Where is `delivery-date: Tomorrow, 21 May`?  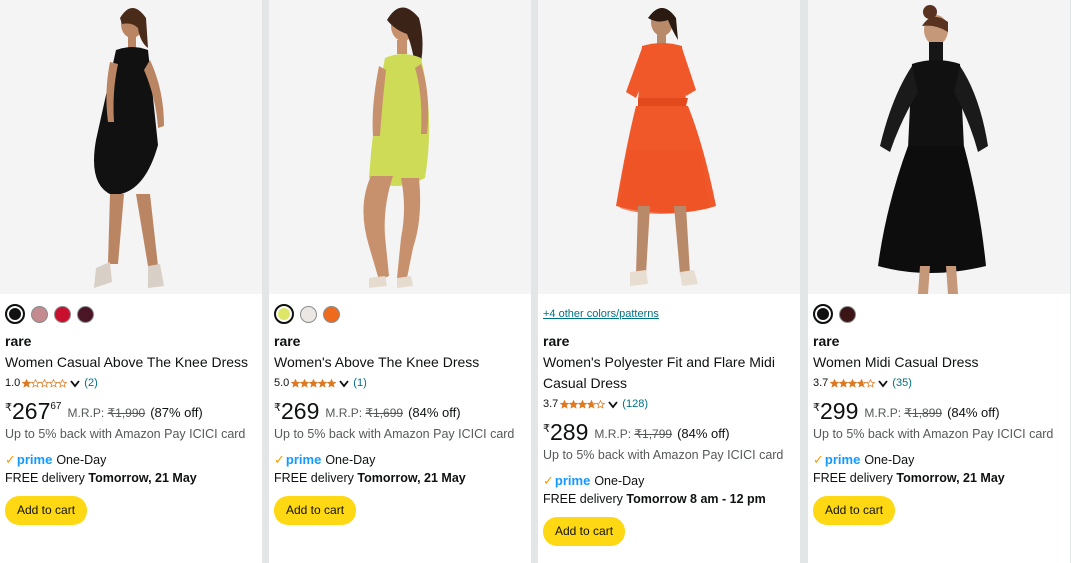
delivery-date: Tomorrow, 21 May is located at coordinates (950, 478).